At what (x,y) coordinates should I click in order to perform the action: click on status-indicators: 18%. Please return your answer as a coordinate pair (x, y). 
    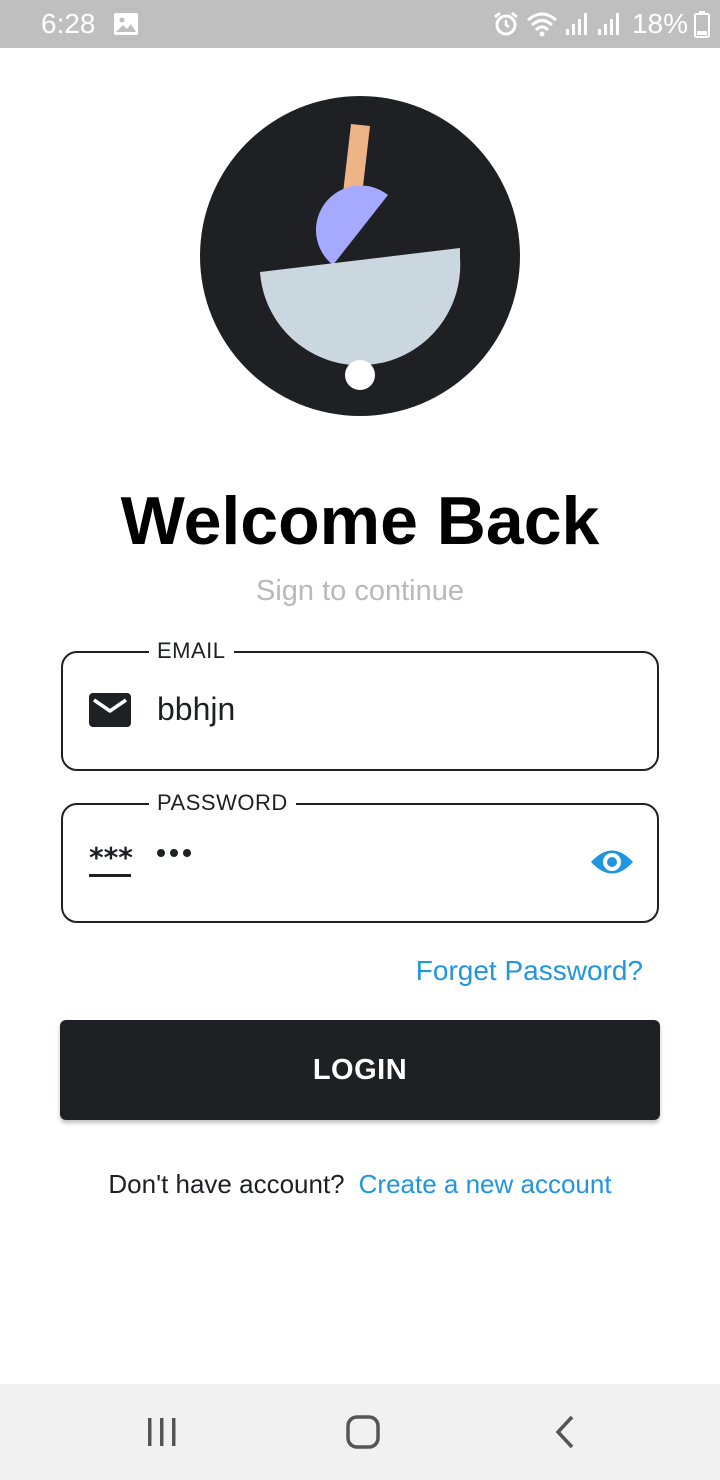
    Looking at the image, I should click on (601, 24).